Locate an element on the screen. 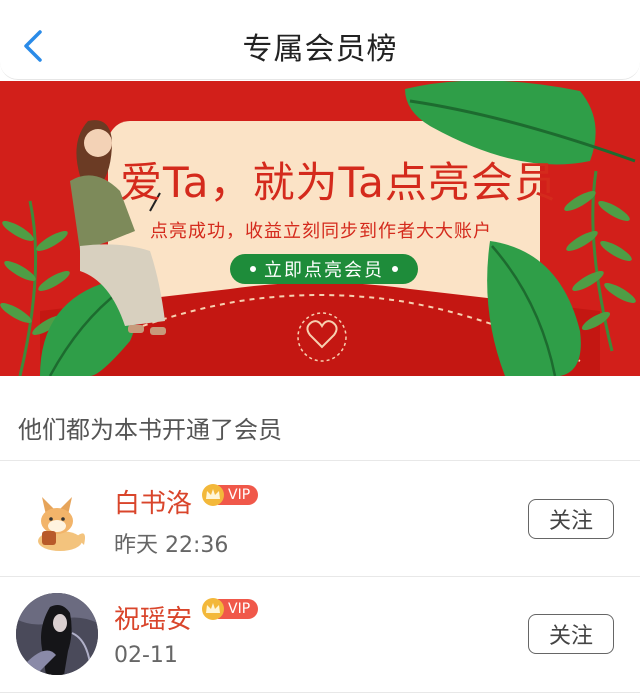 This screenshot has width=640, height=697. top-bar: 专属会员榜 is located at coordinates (320, 40).